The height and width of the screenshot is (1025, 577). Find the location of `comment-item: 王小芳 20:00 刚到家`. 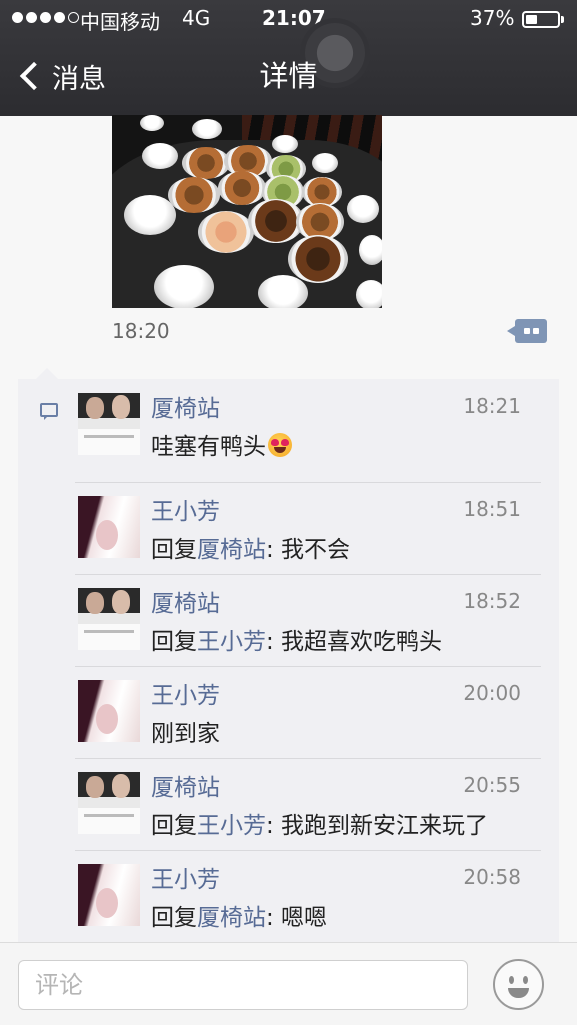

comment-item: 王小芳 20:00 刚到家 is located at coordinates (308, 712).